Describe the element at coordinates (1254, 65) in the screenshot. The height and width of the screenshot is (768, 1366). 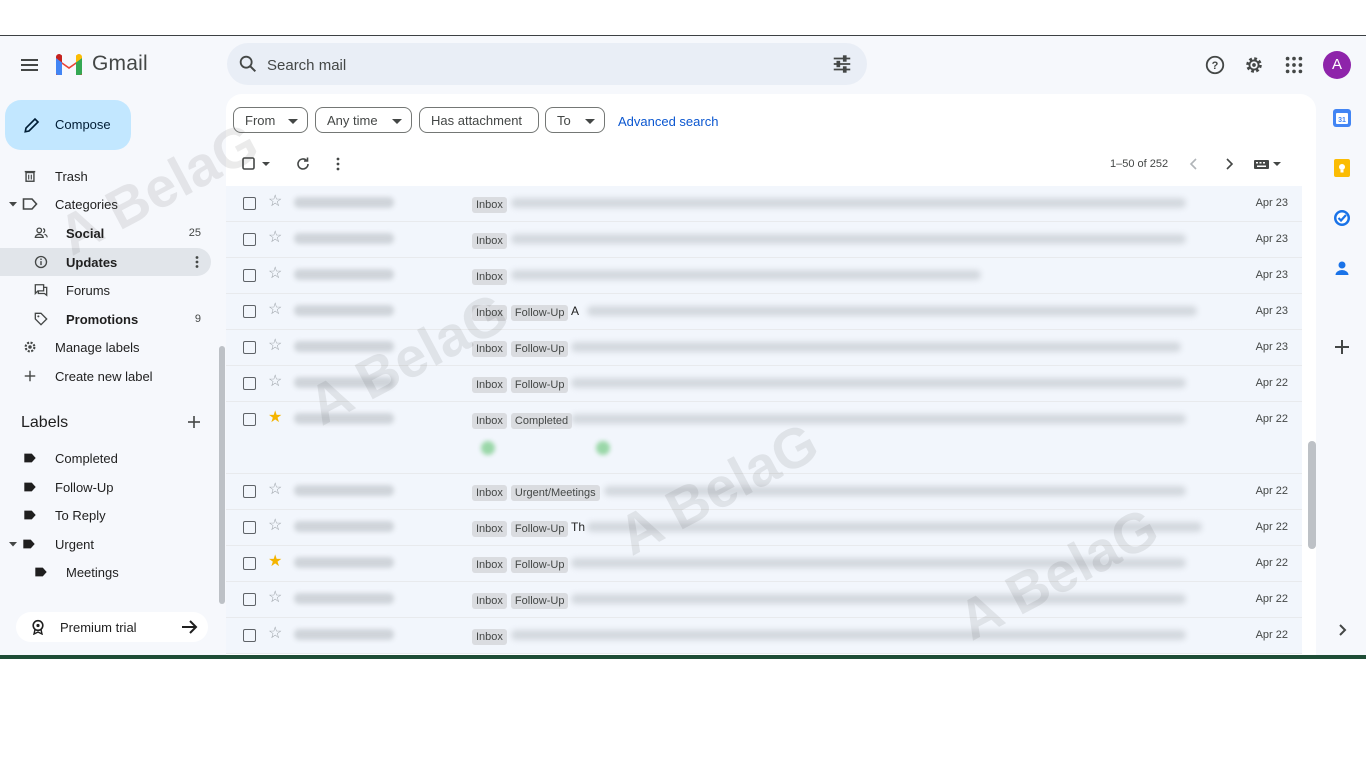
I see `settings-gear-icon` at that location.